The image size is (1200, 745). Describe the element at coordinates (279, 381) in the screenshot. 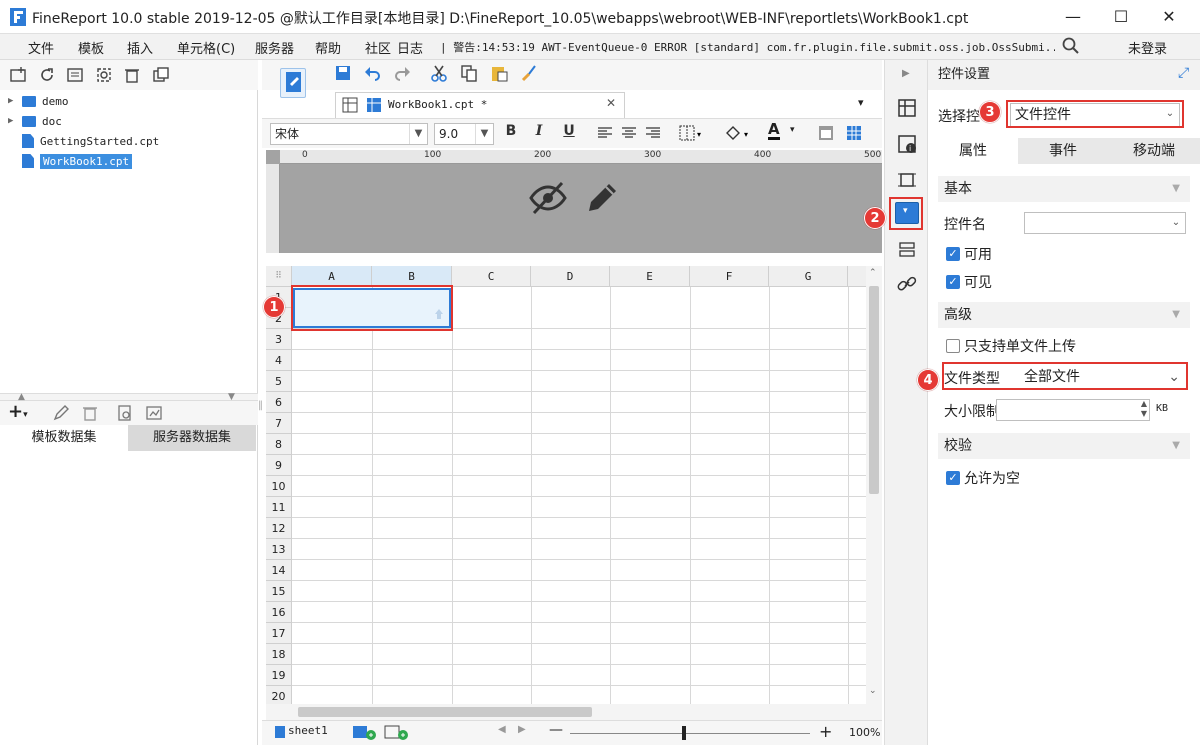

I see `row-header: 5` at that location.